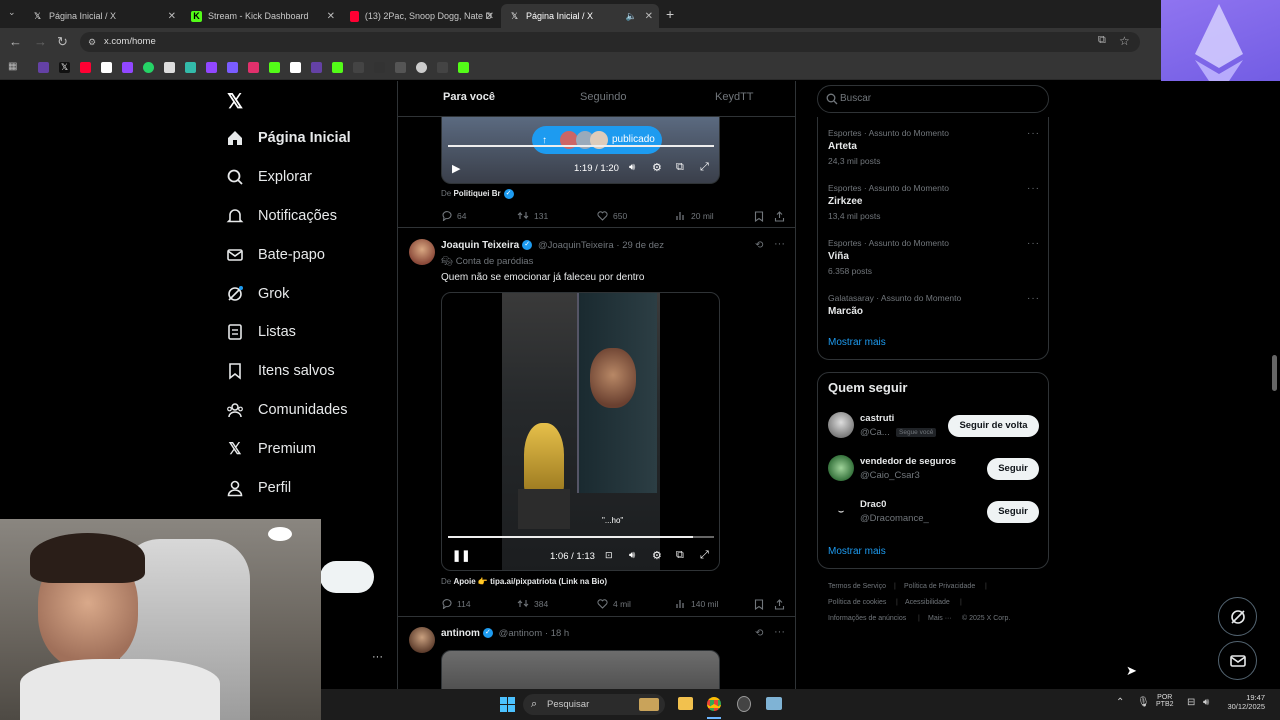  I want to click on user-handle: @Dracomance_, so click(894, 518).